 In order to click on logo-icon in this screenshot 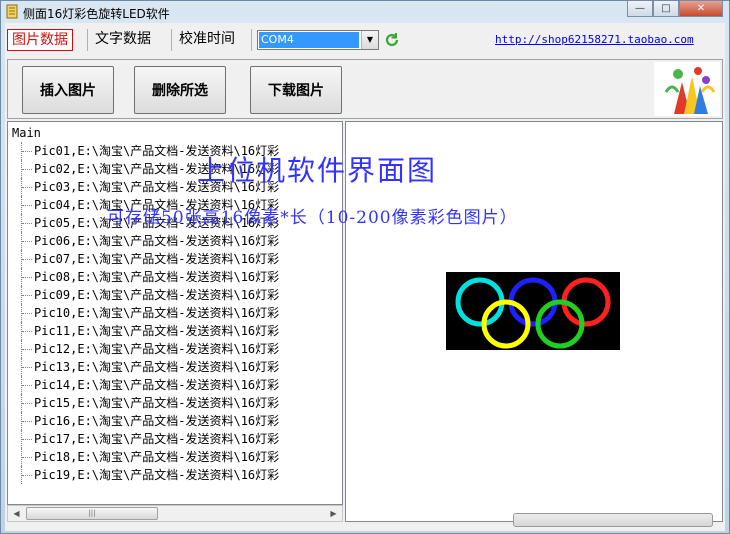, I will do `click(687, 89)`.